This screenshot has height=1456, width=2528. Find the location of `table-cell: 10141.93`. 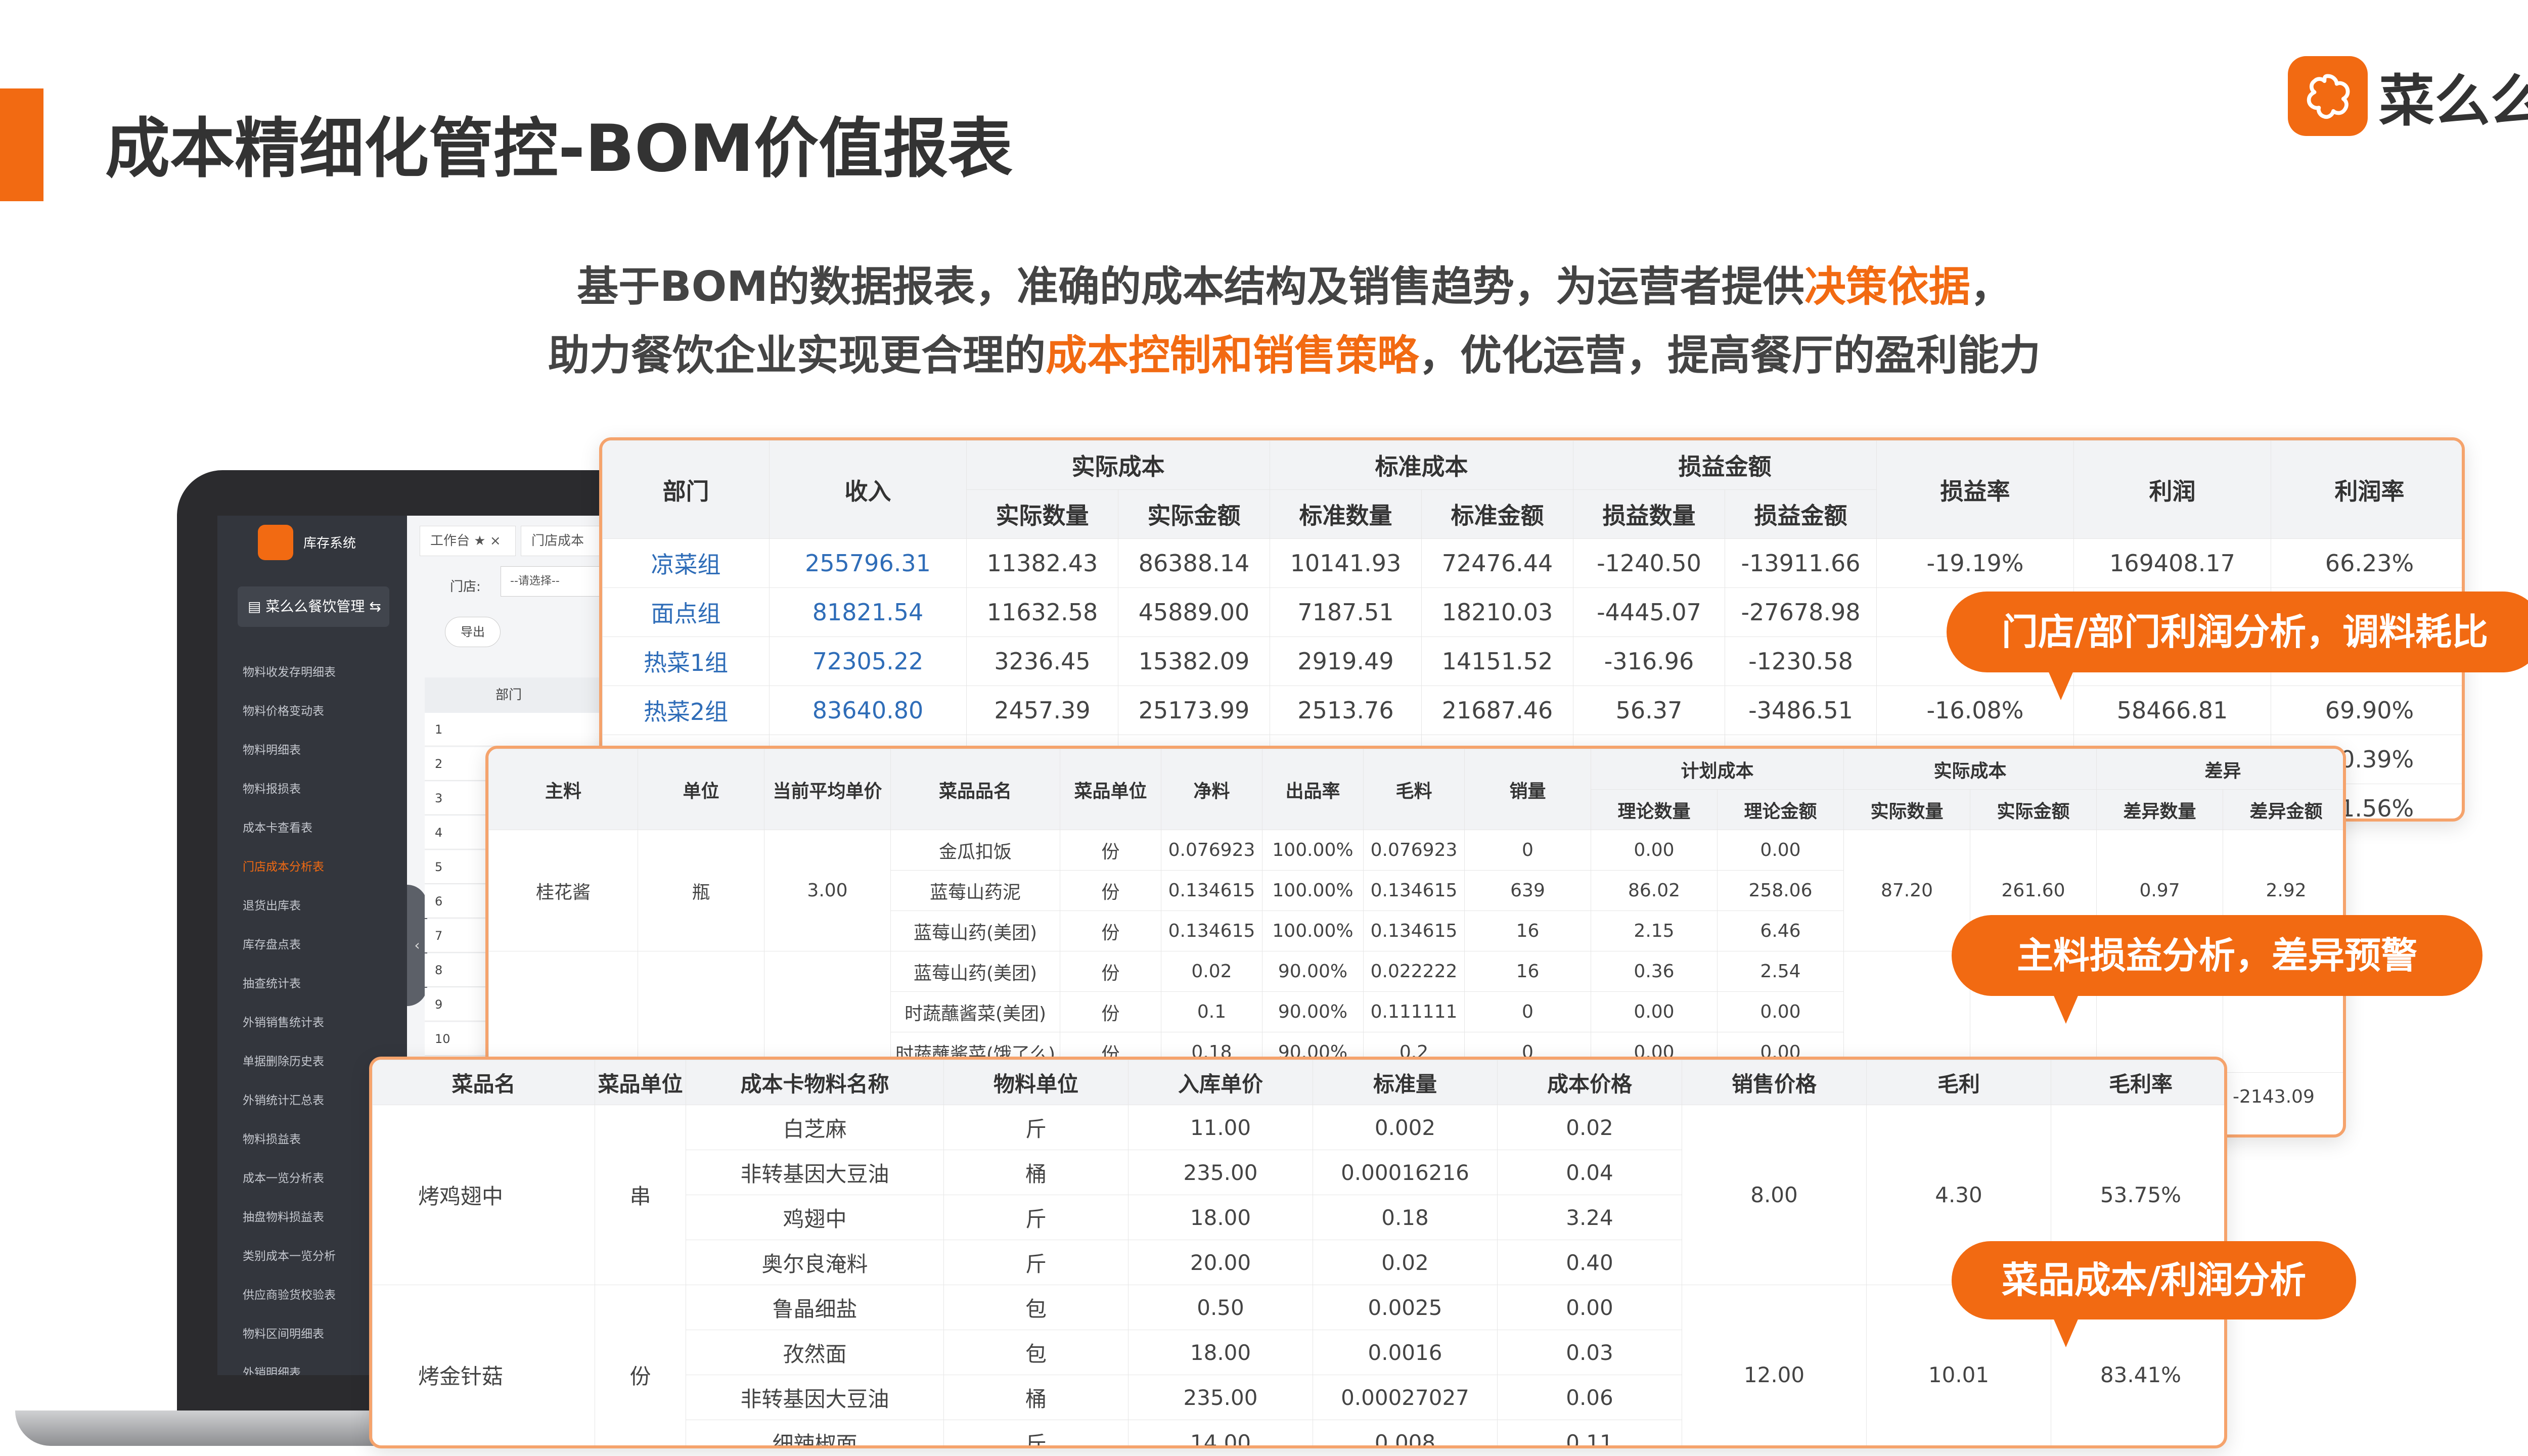

table-cell: 10141.93 is located at coordinates (1346, 563).